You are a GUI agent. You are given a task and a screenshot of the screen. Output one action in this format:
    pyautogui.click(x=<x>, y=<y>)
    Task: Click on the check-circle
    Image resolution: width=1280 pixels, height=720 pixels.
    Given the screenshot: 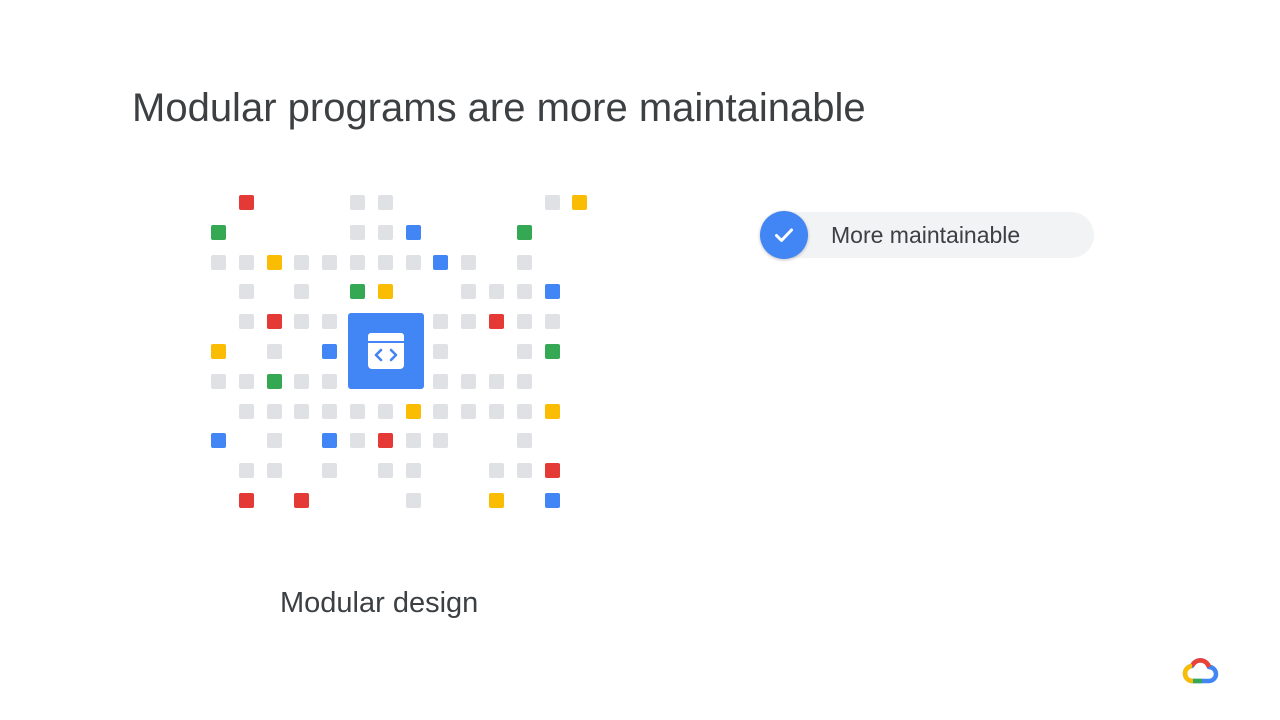 What is the action you would take?
    pyautogui.click(x=784, y=235)
    